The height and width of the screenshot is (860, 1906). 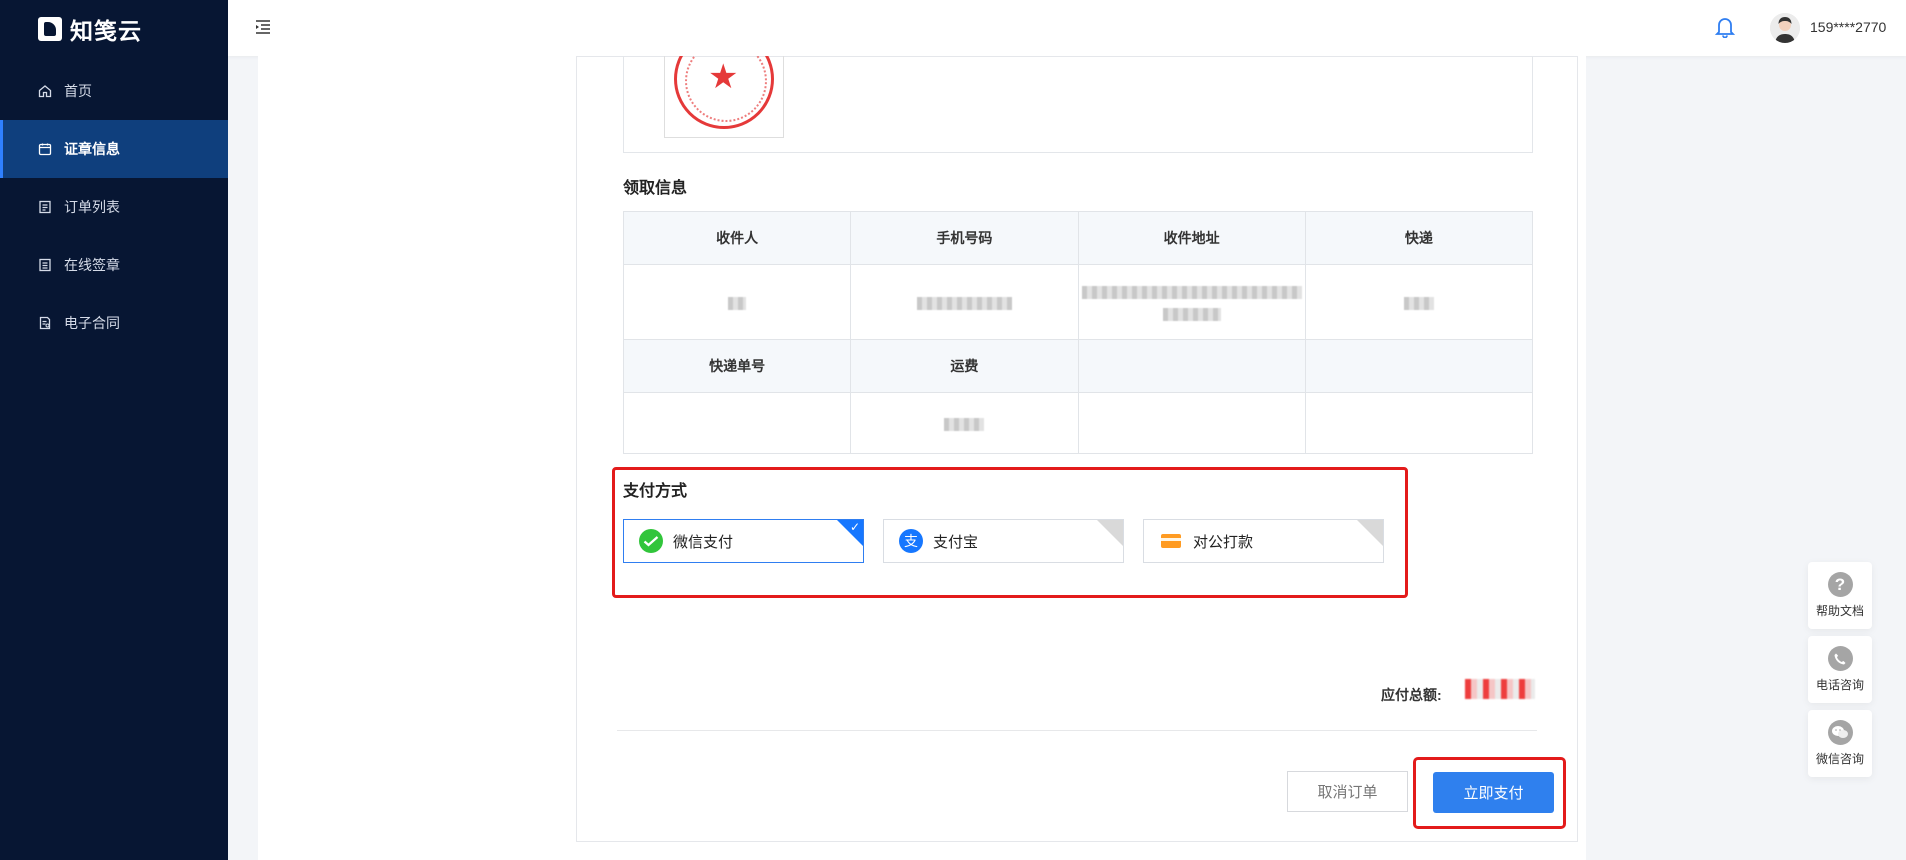 I want to click on phone-consult-tool: 电话咨询, so click(x=1840, y=669).